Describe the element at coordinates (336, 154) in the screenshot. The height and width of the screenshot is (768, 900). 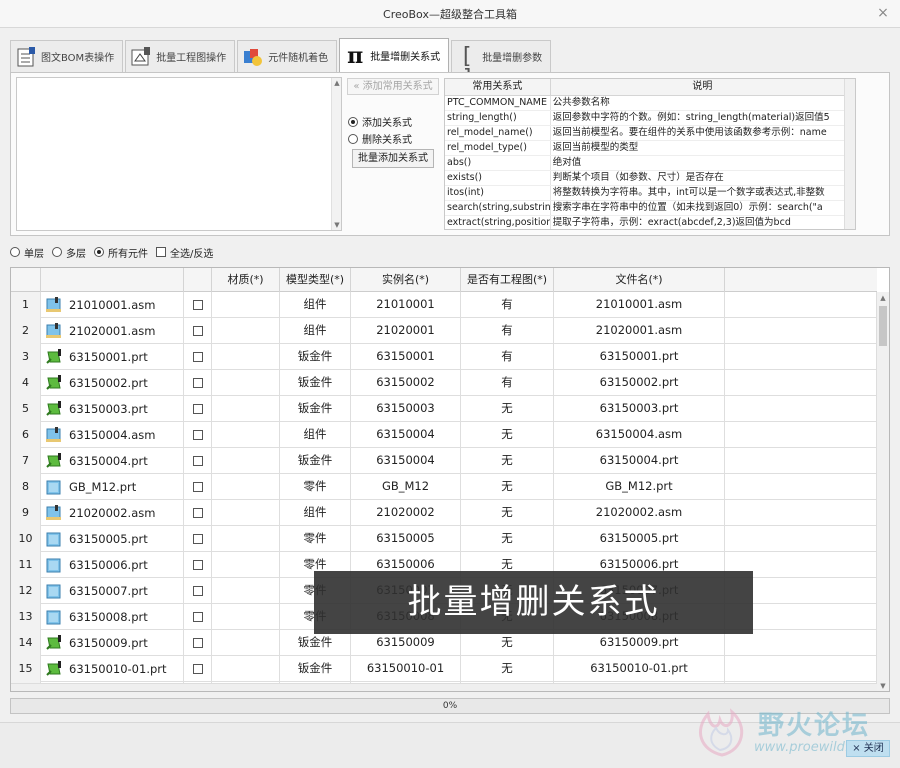
I see `textarea-scrollbar: ▲ ▼` at that location.